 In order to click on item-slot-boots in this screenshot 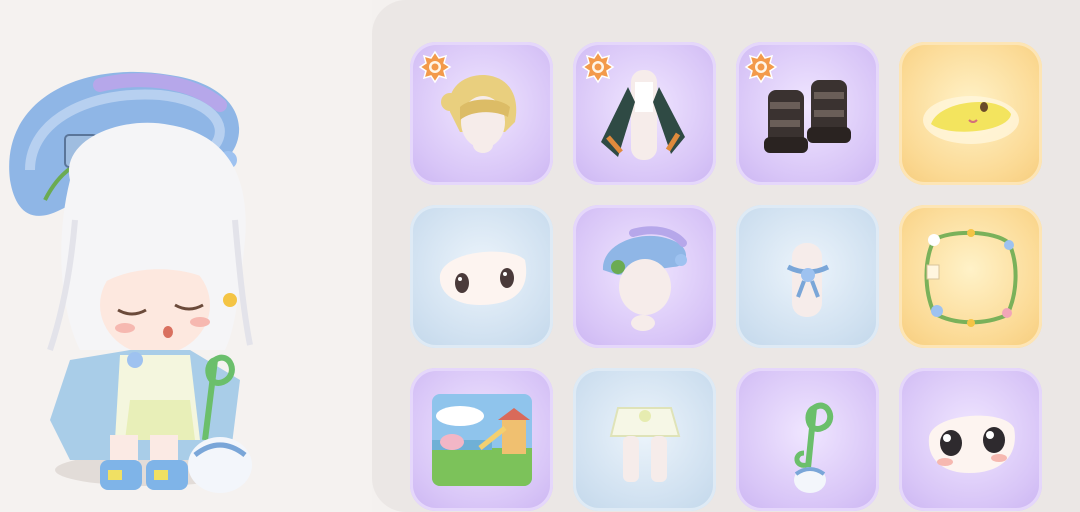, I will do `click(807, 113)`.